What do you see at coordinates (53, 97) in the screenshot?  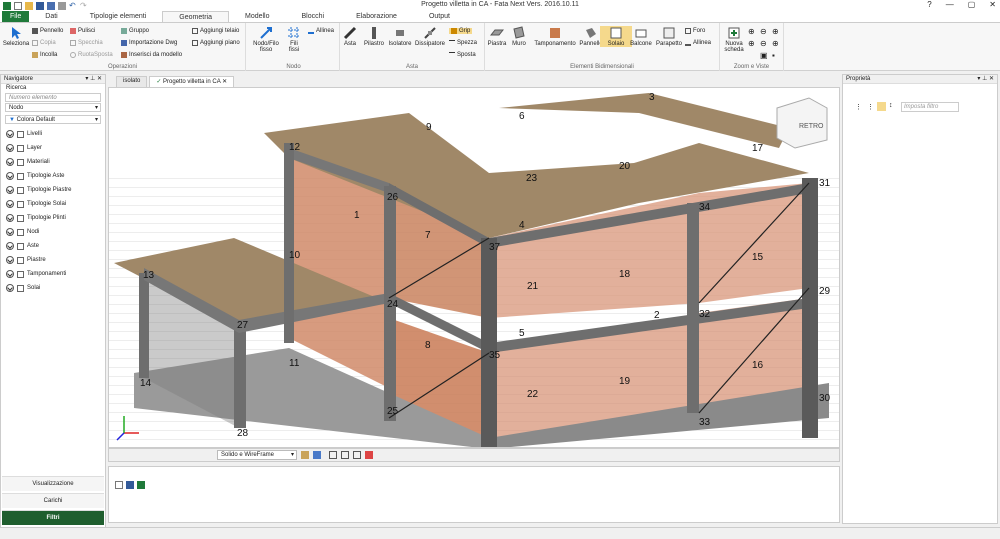 I see `search-input: Numero elemento` at bounding box center [53, 97].